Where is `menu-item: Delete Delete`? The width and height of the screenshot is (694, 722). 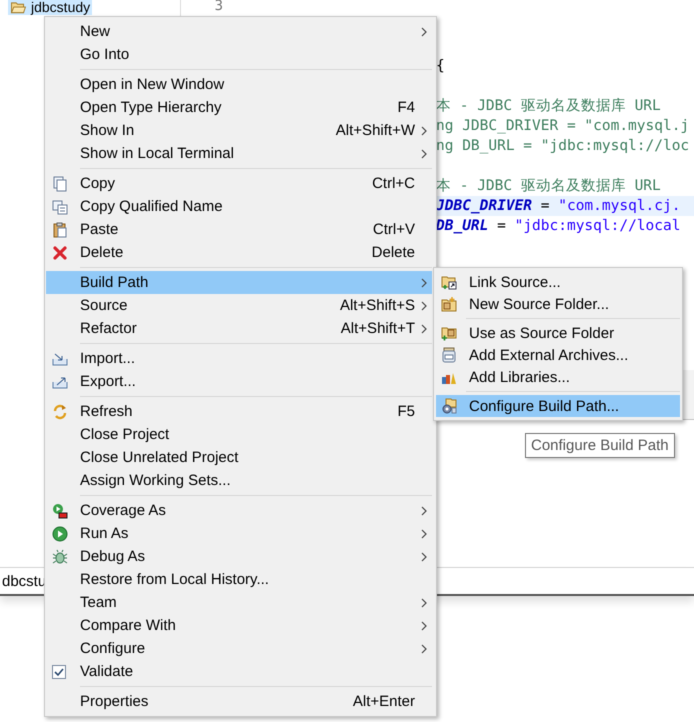 menu-item: Delete Delete is located at coordinates (239, 252).